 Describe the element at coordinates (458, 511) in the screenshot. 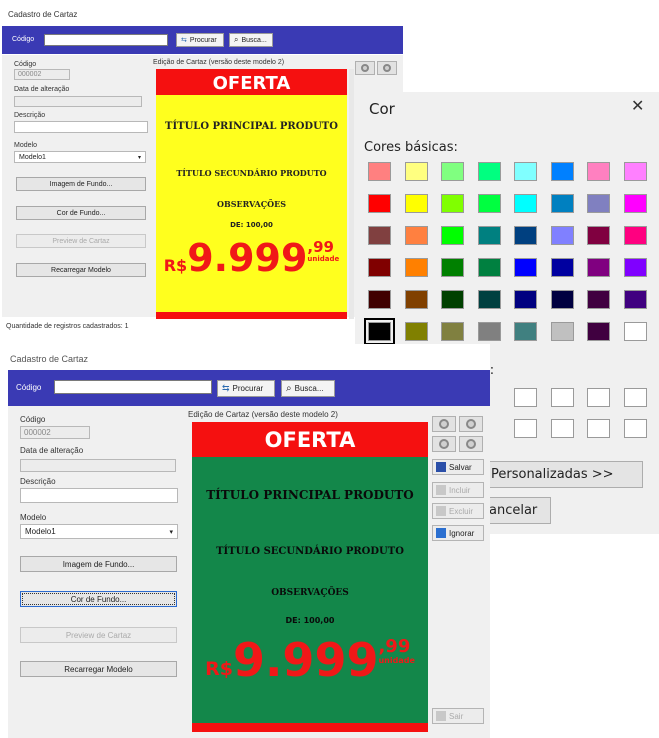

I see `excluir-button: Excluir` at that location.